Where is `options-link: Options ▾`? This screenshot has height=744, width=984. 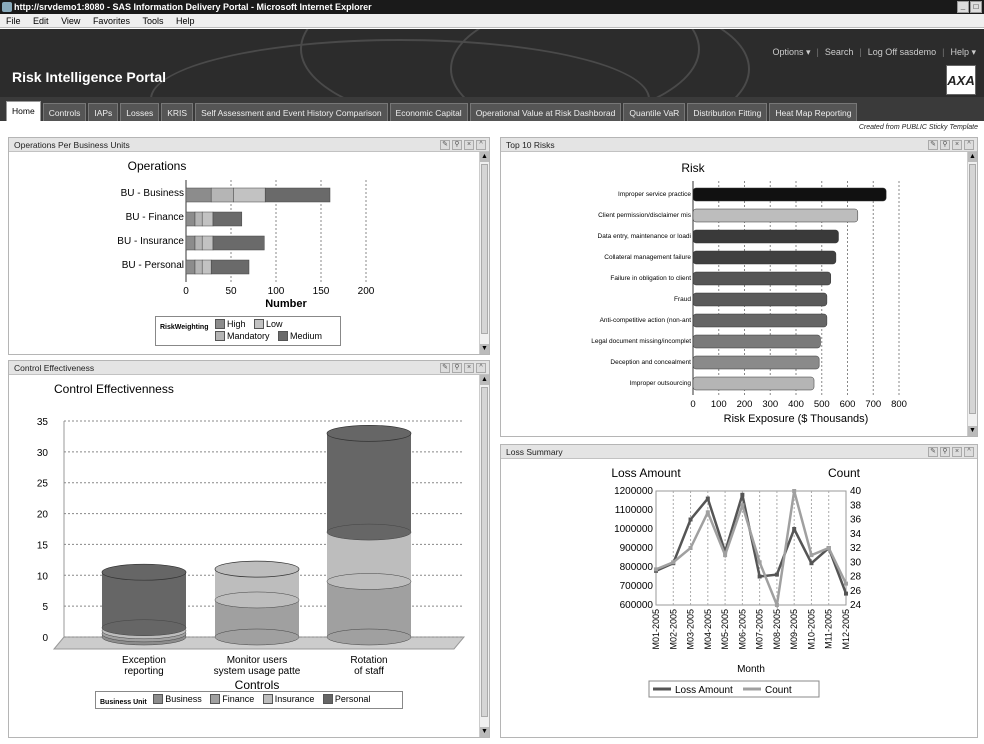
options-link: Options ▾ is located at coordinates (791, 52).